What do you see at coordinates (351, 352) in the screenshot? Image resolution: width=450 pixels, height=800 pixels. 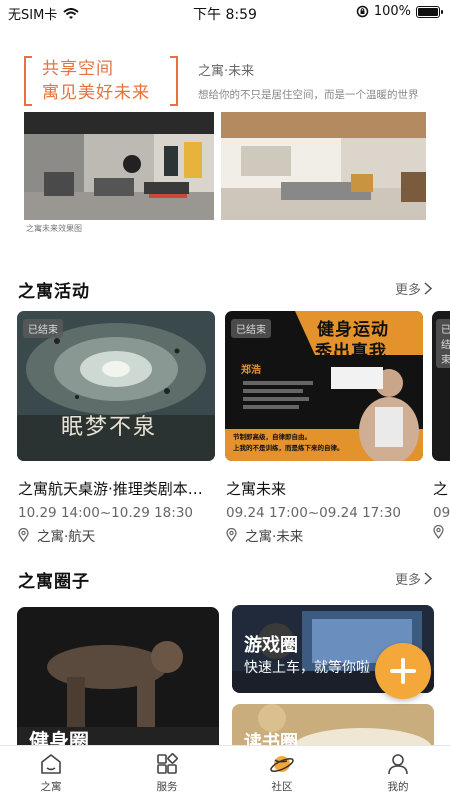 I see `poster-headline-2: 秀出真我` at bounding box center [351, 352].